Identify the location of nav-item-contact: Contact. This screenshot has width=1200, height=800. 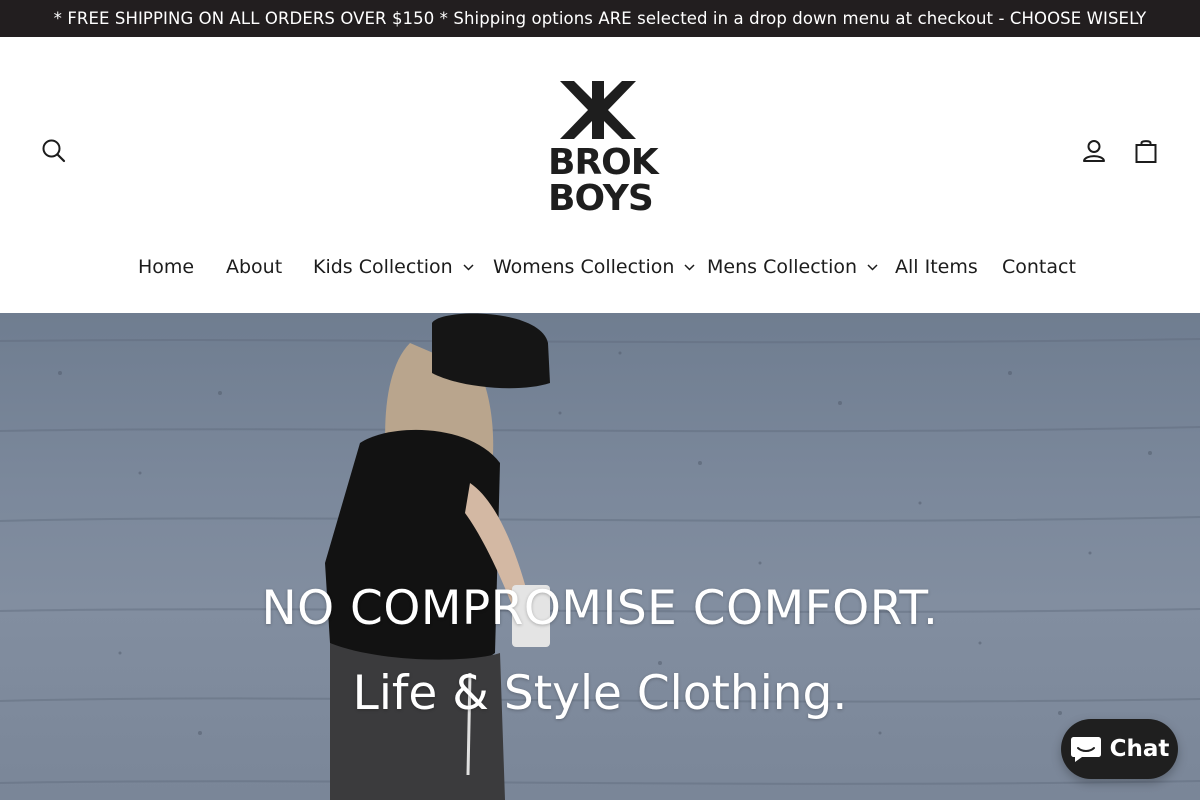
(1039, 267).